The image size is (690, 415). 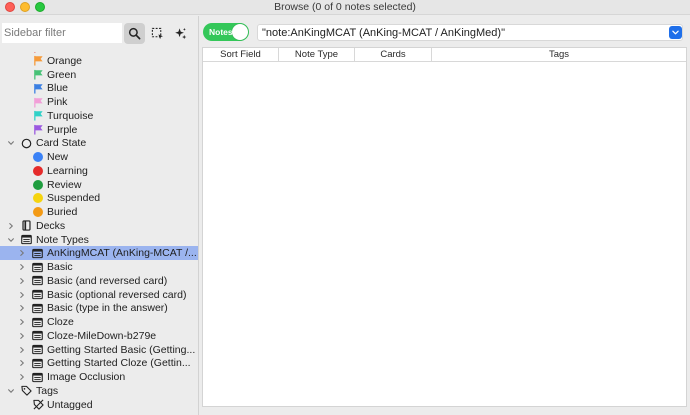 I want to click on sidebar-item-basic: Basic, so click(x=99, y=267).